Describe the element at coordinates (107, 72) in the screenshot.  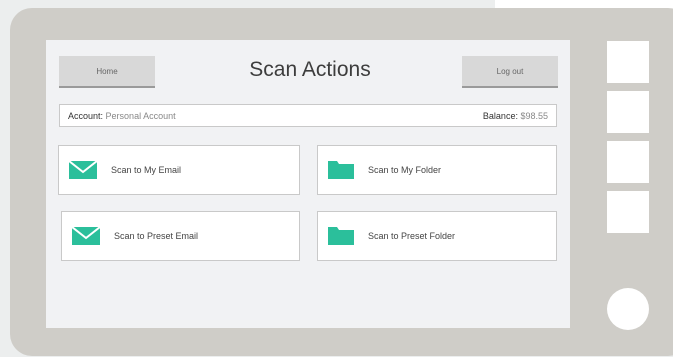
I see `home-button: Home` at that location.